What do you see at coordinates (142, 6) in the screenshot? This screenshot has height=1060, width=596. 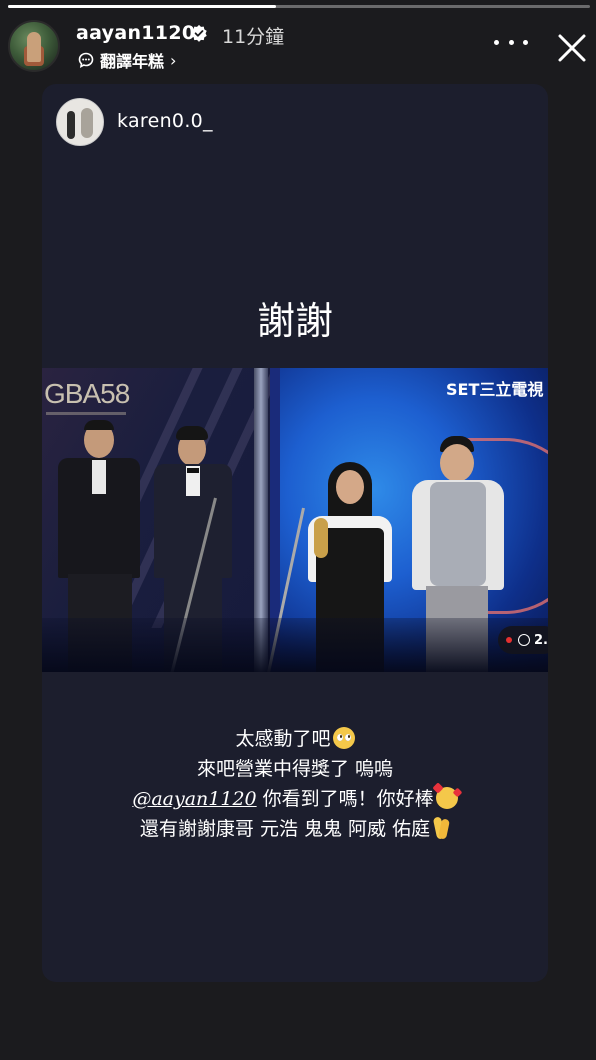 I see `story-progress-fill` at bounding box center [142, 6].